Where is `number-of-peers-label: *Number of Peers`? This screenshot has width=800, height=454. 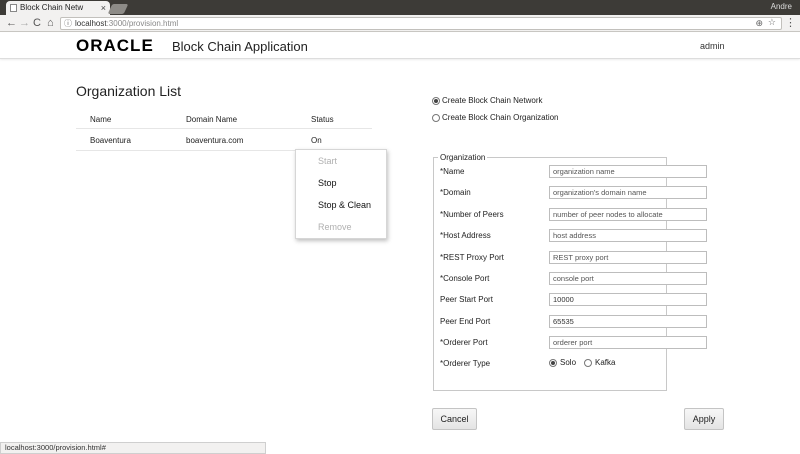
number-of-peers-label: *Number of Peers is located at coordinates (472, 214).